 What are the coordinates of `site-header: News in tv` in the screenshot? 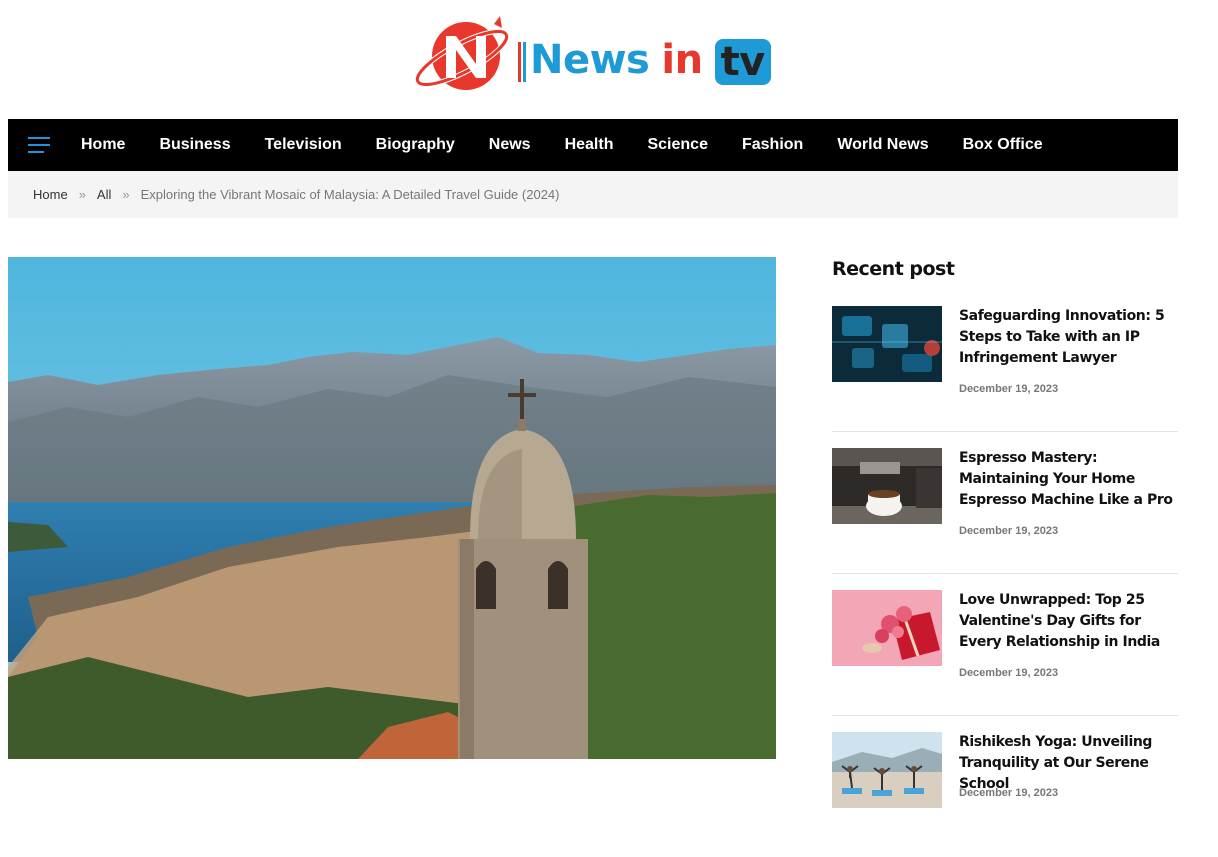 It's located at (609, 59).